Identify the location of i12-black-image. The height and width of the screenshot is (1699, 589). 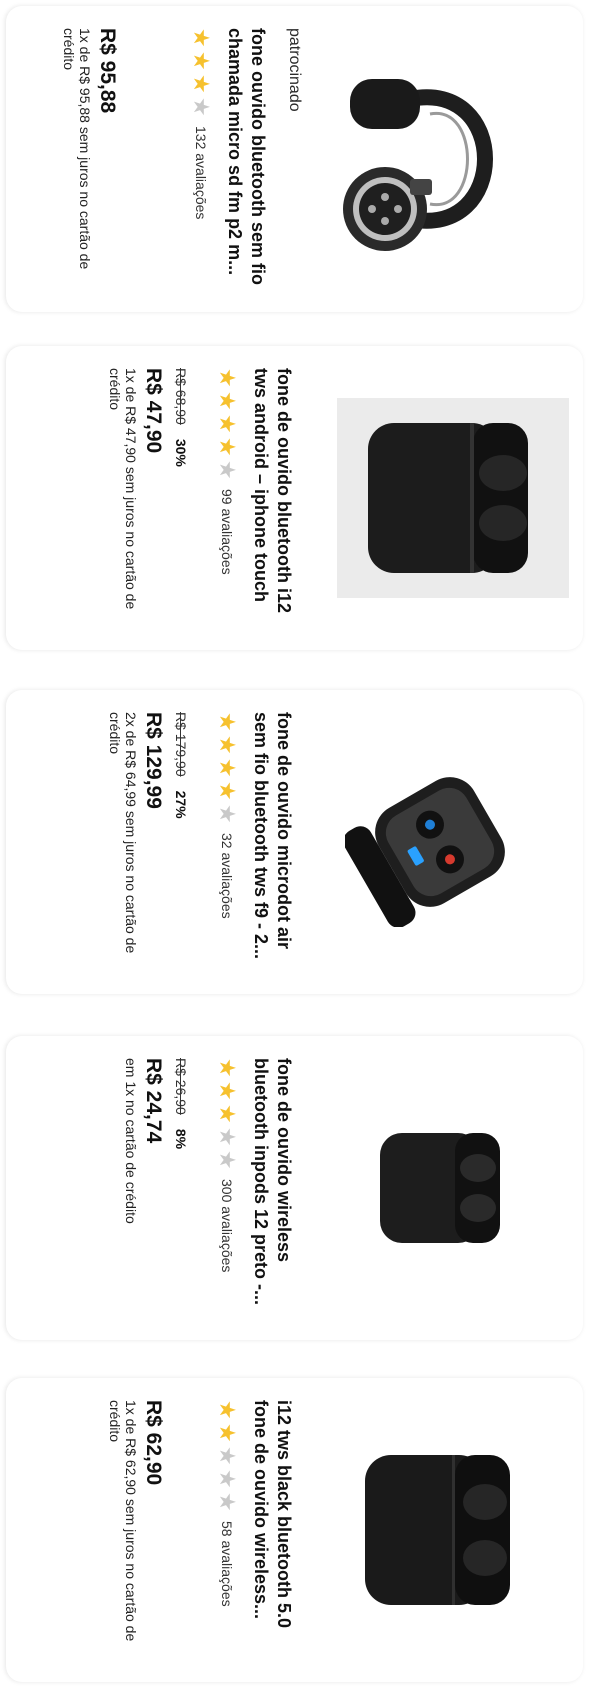
(437, 1530).